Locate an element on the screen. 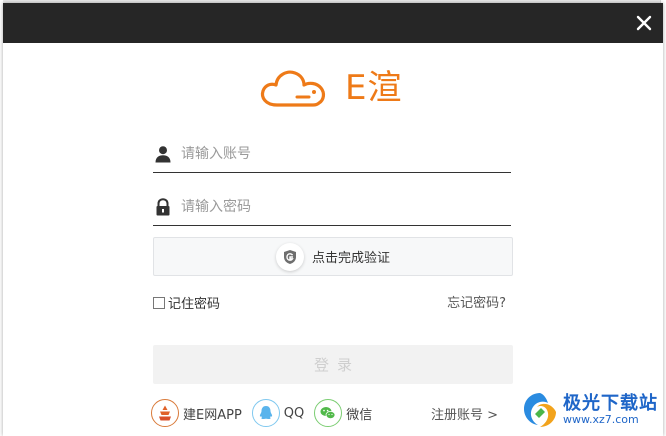 This screenshot has width=666, height=436. watermark-title: 极光下载站 is located at coordinates (610, 403).